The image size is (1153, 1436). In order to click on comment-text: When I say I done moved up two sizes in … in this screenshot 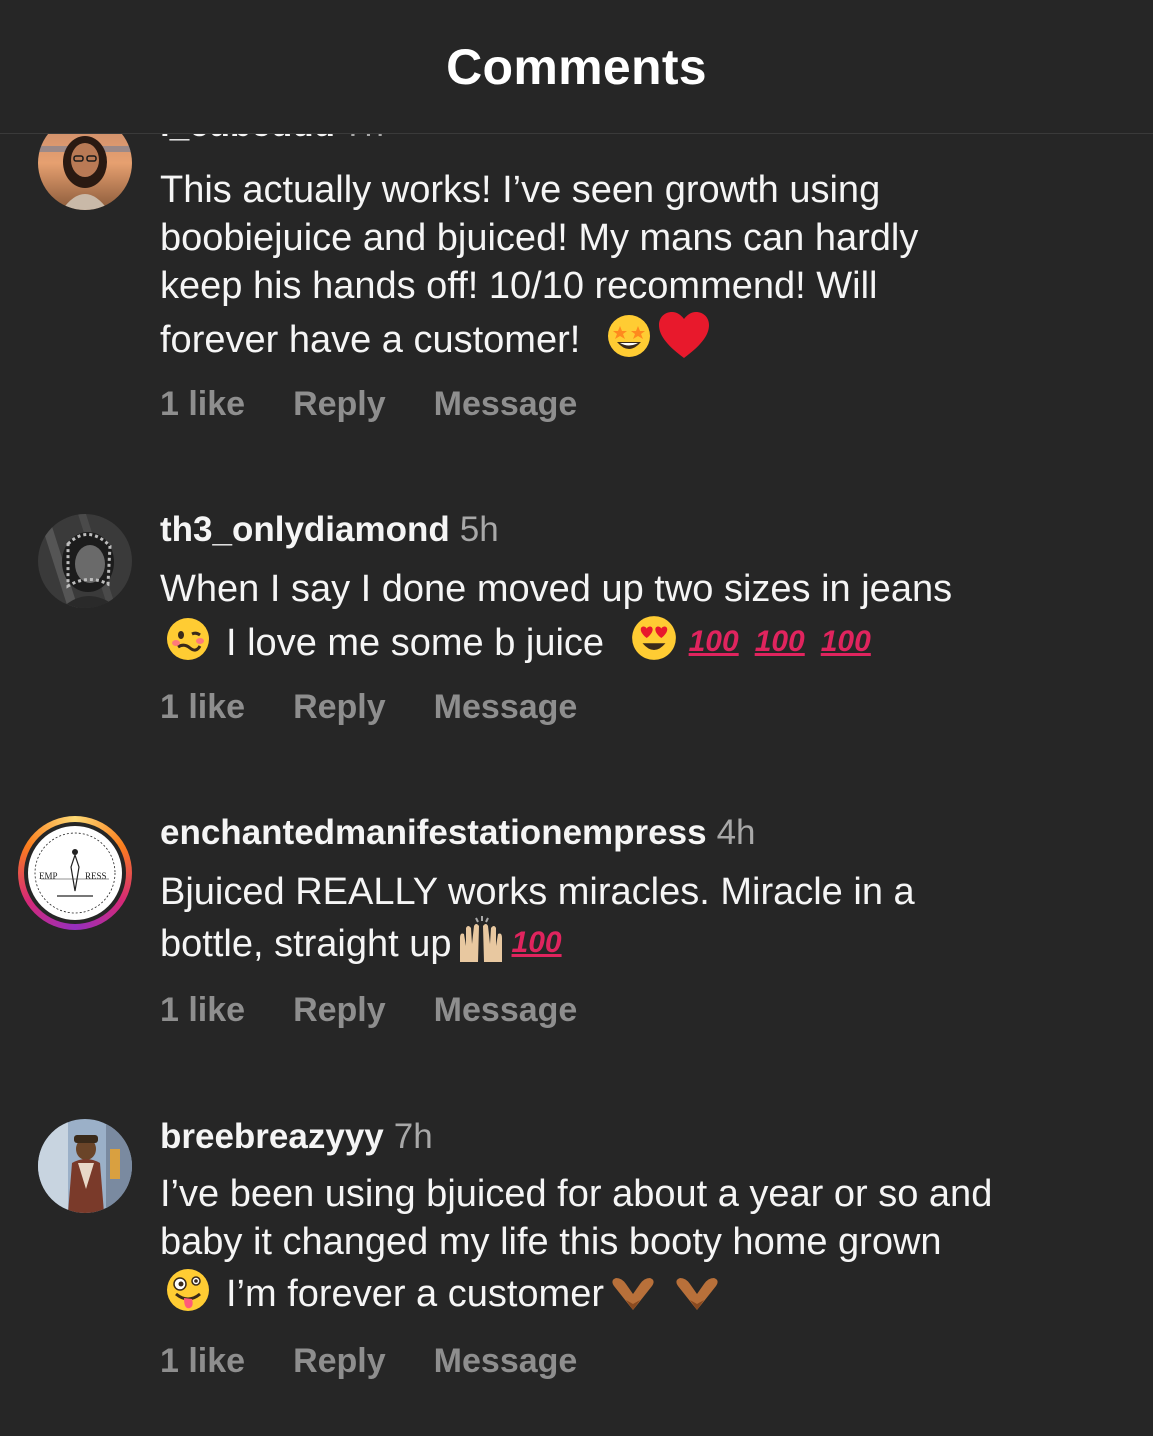, I will do `click(645, 616)`.